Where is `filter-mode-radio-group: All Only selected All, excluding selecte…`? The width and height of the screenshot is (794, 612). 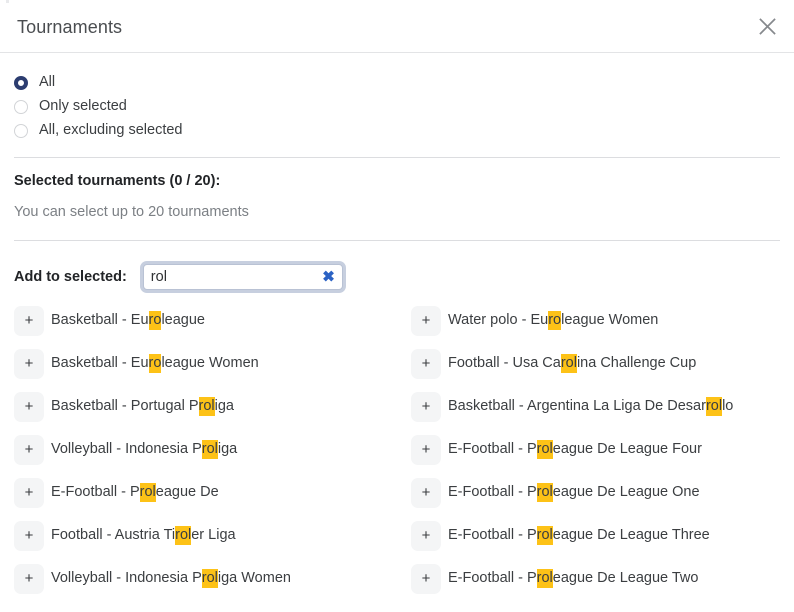 filter-mode-radio-group: All Only selected All, excluding selecte… is located at coordinates (397, 98).